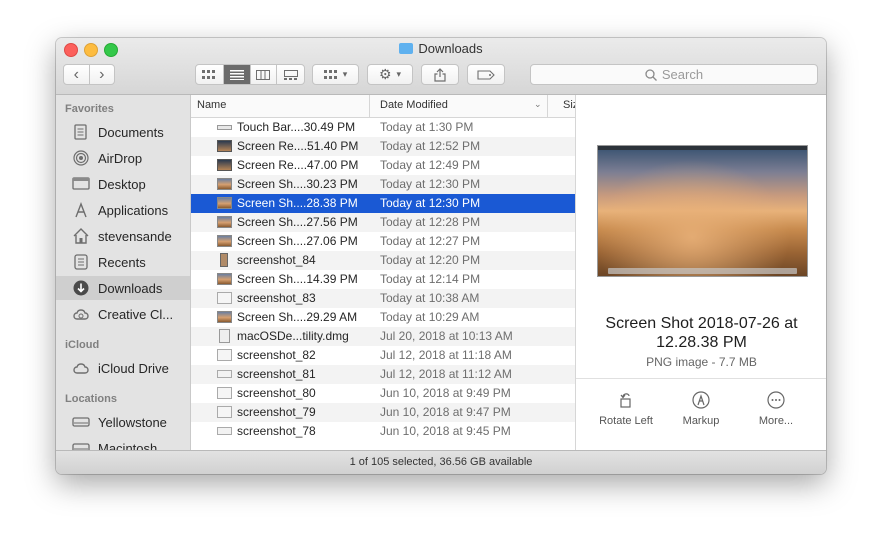 Image resolution: width=882 pixels, height=548 pixels. I want to click on file-name: screenshot_84, so click(276, 260).